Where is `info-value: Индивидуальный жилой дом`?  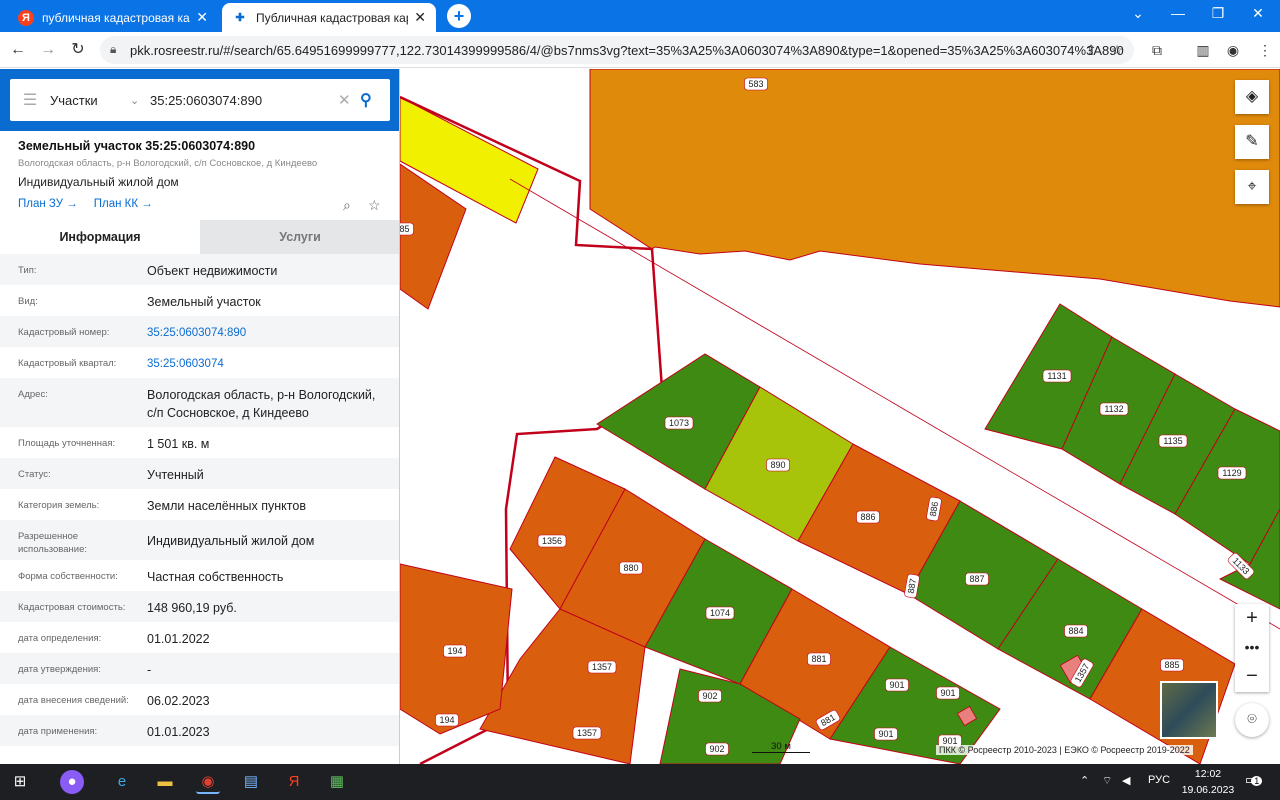 info-value: Индивидуальный жилой дом is located at coordinates (231, 541).